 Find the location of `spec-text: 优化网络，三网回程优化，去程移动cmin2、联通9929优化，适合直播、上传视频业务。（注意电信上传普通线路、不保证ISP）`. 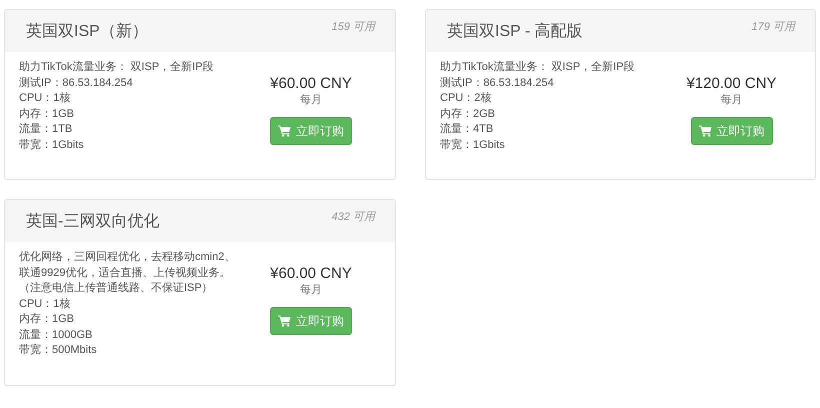

spec-text: 优化网络，三网回程优化，去程移动cmin2、联通9929优化，适合直播、上传视频业务。（注意电信上传普通线路、不保证ISP） is located at coordinates (127, 273).